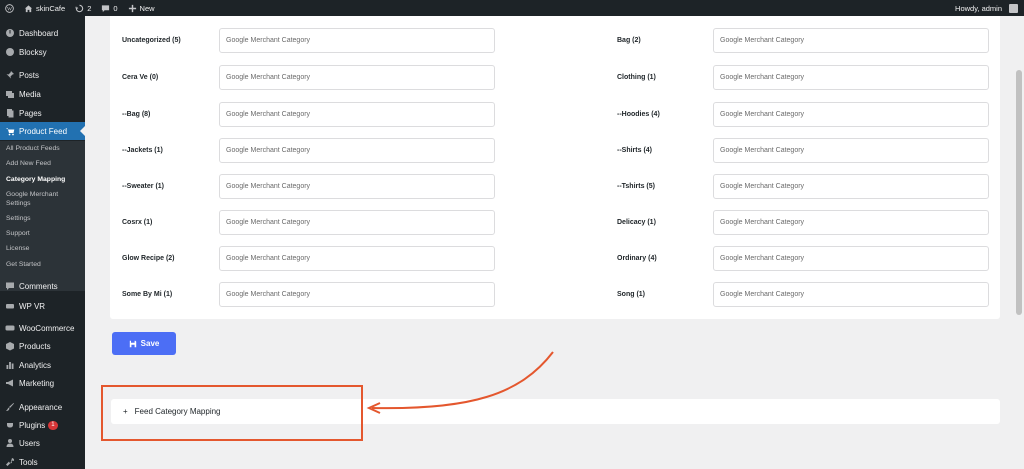 Image resolution: width=1024 pixels, height=469 pixels. I want to click on sidebar-item-products: Products, so click(42, 346).